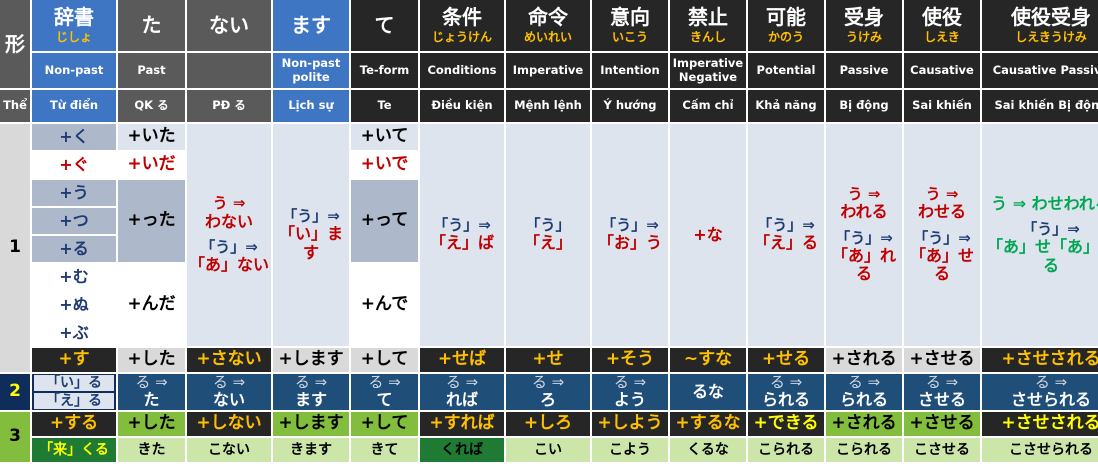  What do you see at coordinates (786, 235) in the screenshot?
I see `potential-rule: 「う」⇒ 「え」る` at bounding box center [786, 235].